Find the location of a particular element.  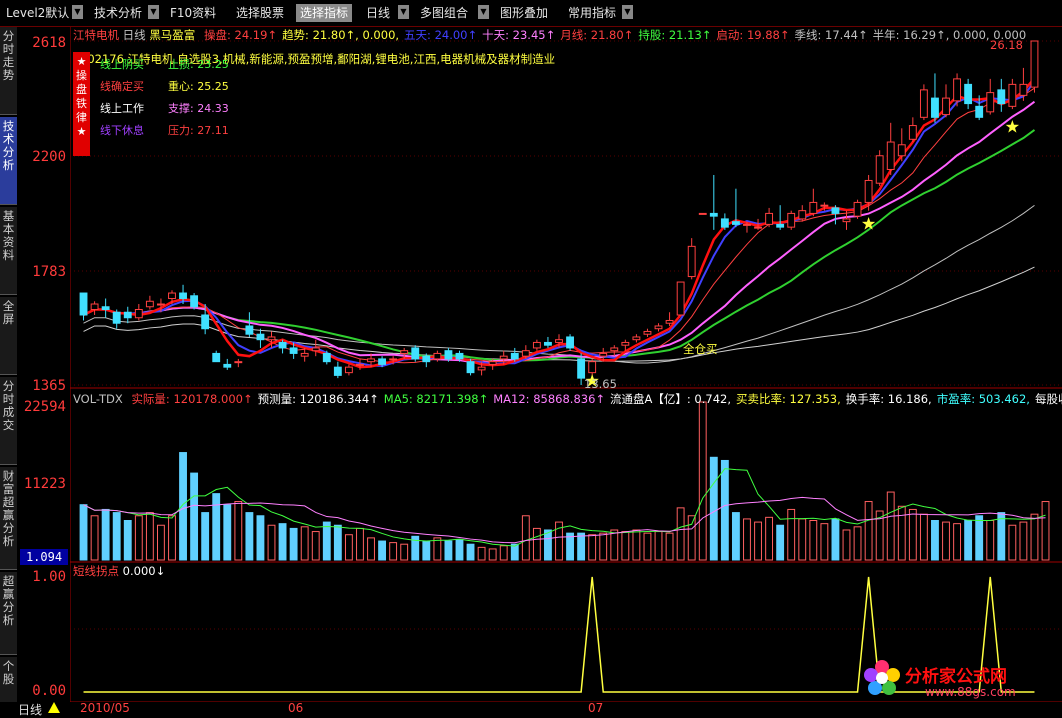

watermark-title: 分析家公式网 is located at coordinates (956, 677).